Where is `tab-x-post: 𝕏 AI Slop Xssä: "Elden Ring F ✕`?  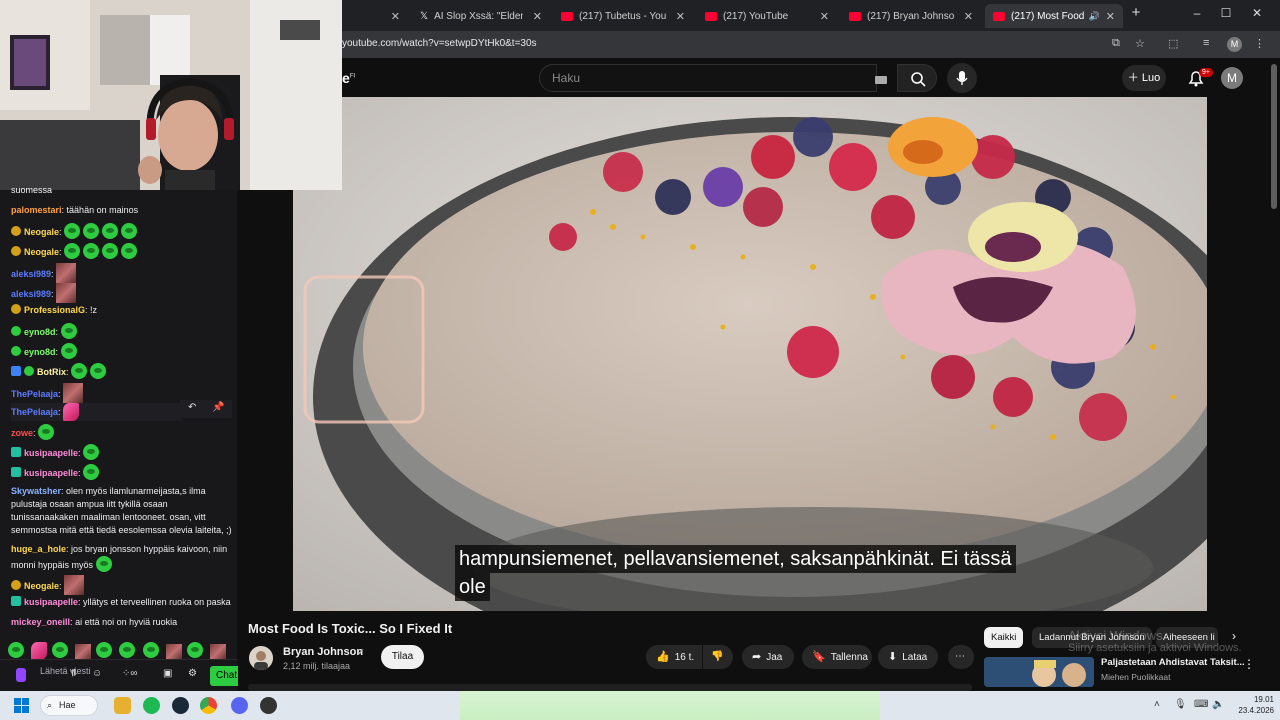
tab-x-post: 𝕏 AI Slop Xssä: "Elden Ring F ✕ is located at coordinates (481, 16).